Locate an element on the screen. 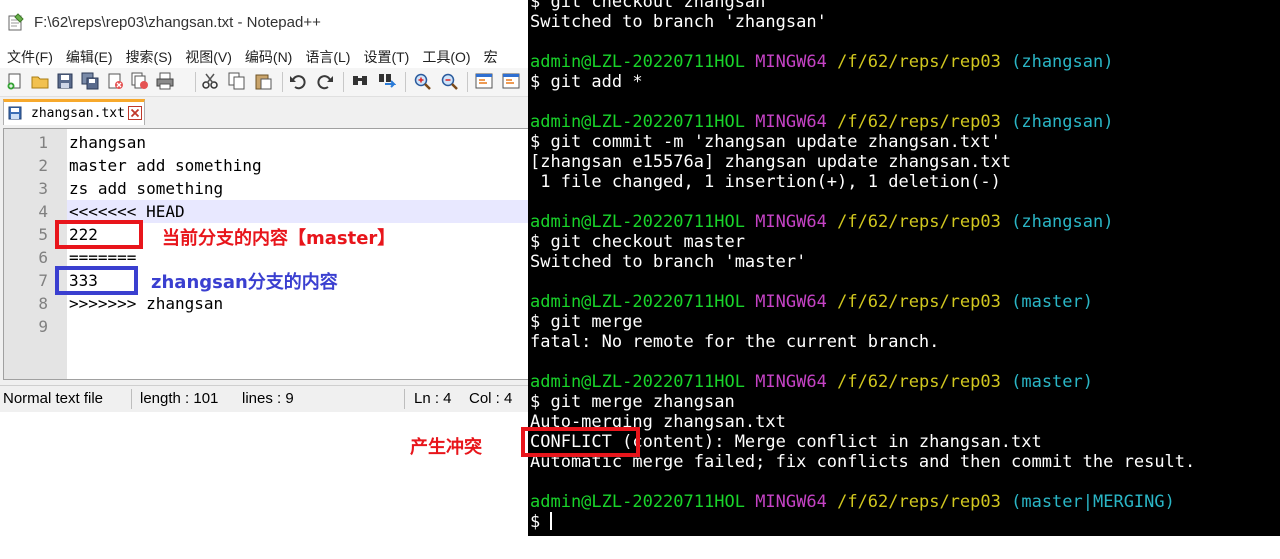 Image resolution: width=1280 pixels, height=559 pixels. tab-label: zhangsan.txt is located at coordinates (78, 113).